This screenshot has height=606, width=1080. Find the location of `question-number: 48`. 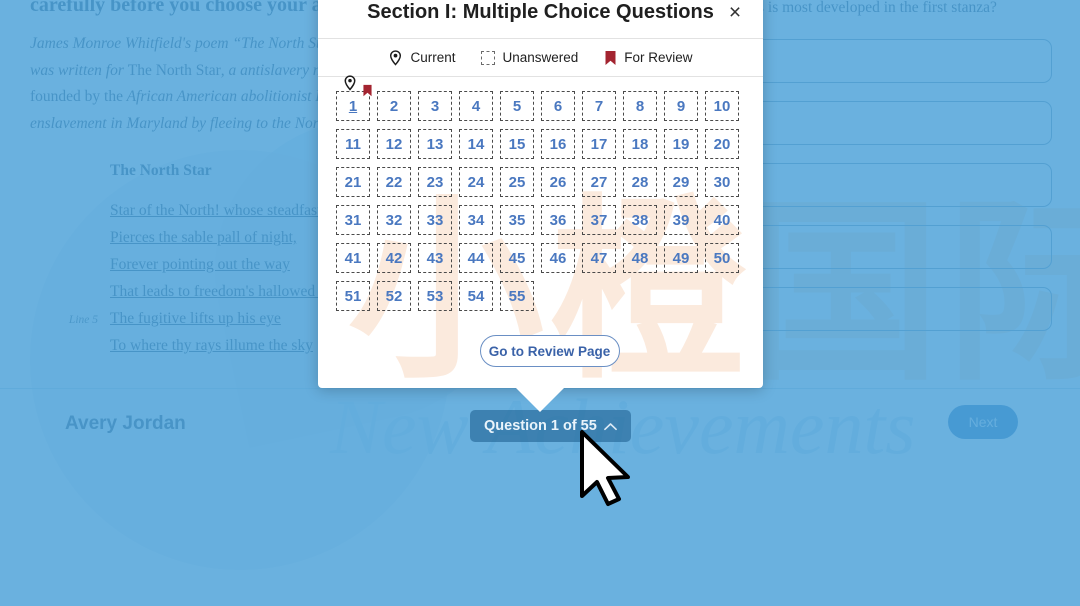

question-number: 48 is located at coordinates (640, 258).